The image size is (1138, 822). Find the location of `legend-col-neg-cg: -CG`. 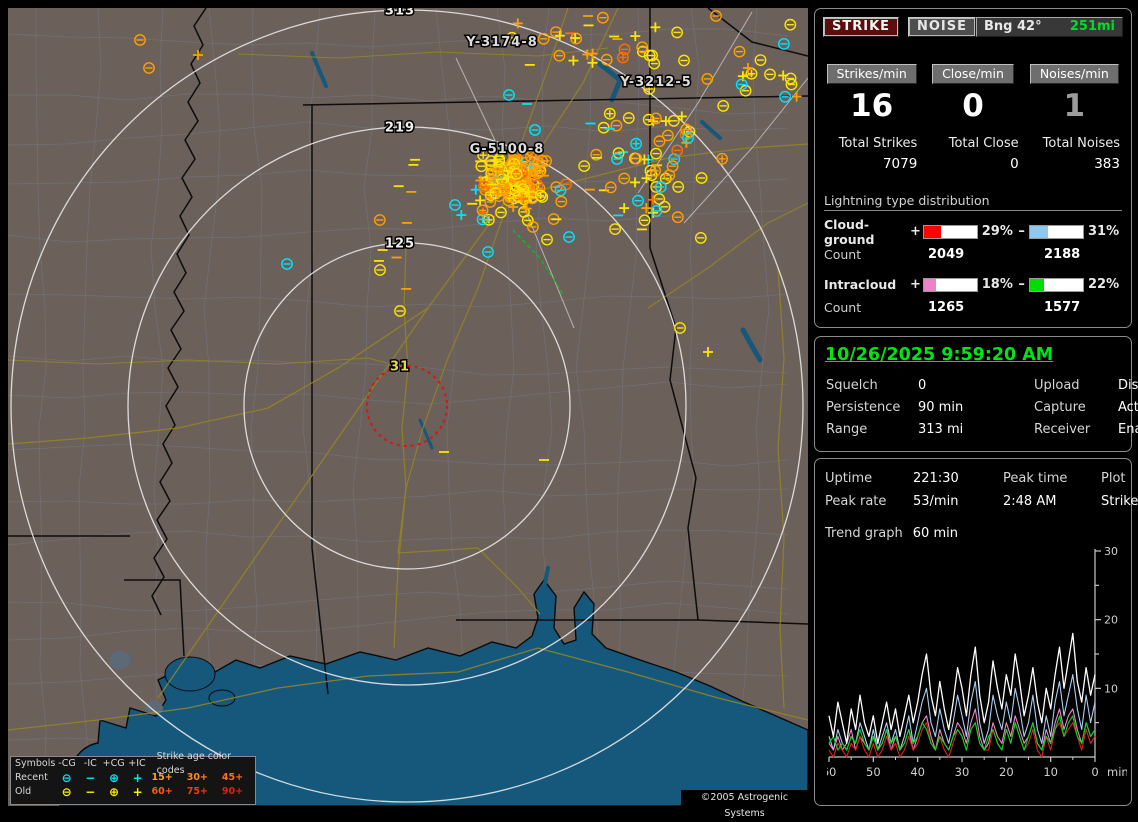

legend-col-neg-cg: -CG is located at coordinates (67, 763).